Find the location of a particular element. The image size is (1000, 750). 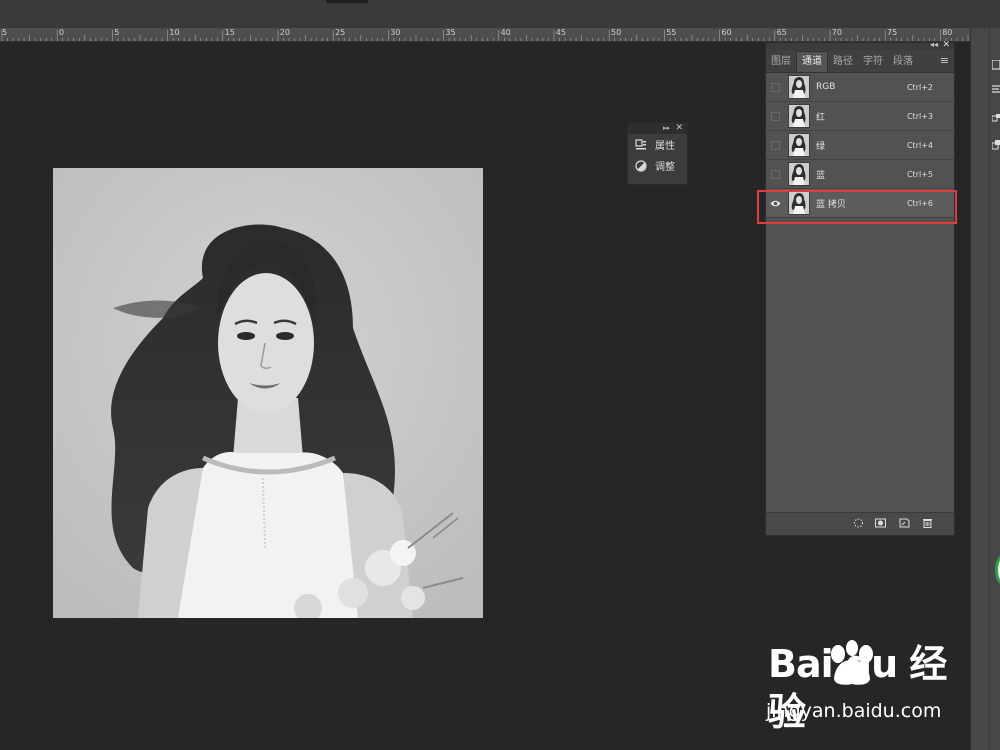

adjustments-label: 调整 is located at coordinates (665, 167).